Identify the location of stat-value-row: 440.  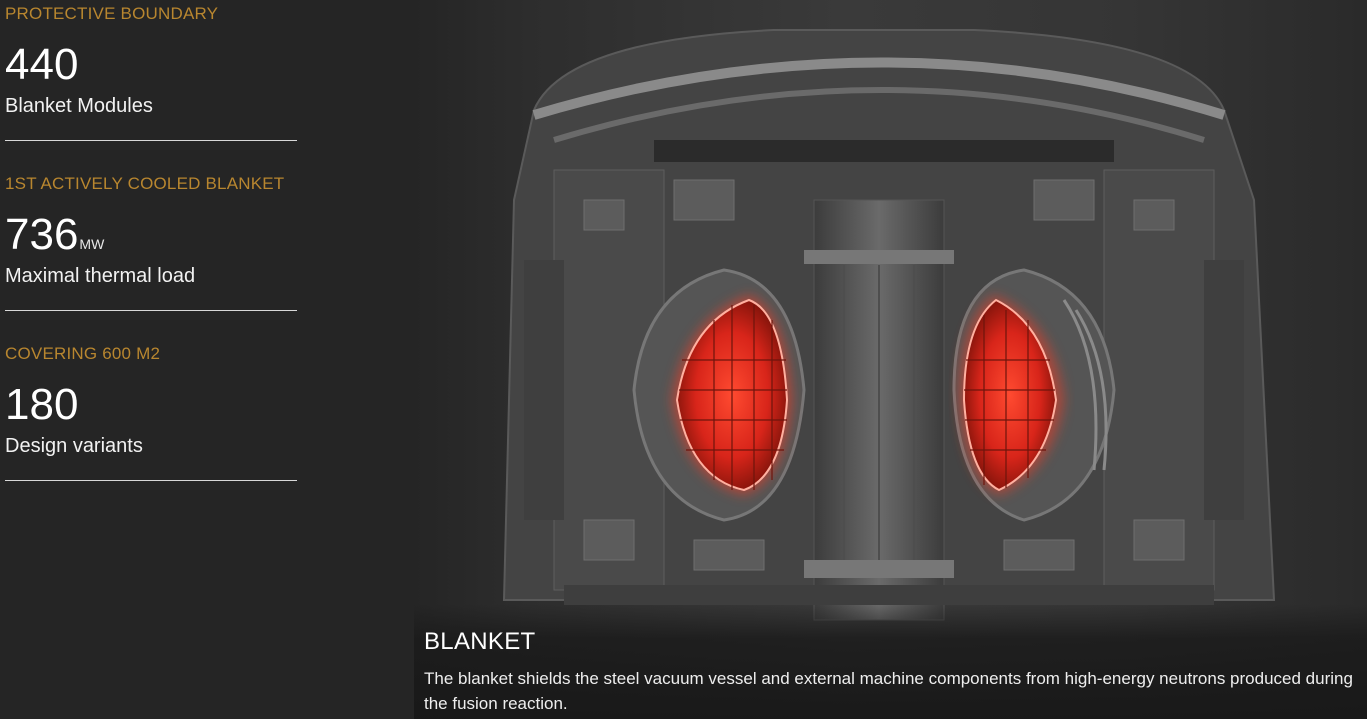
(151, 65).